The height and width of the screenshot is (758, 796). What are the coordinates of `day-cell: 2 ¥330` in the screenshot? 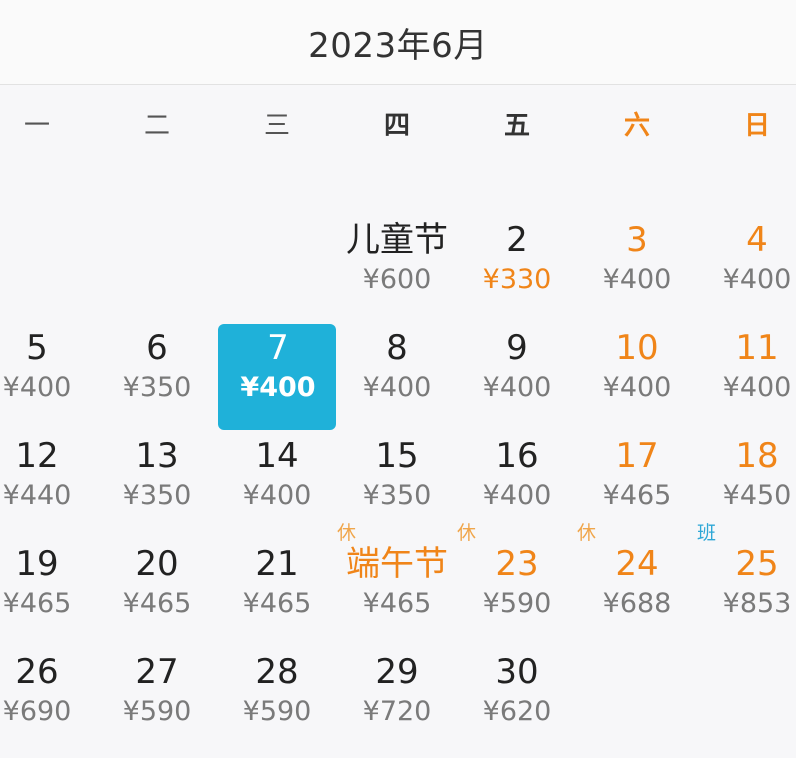 It's located at (517, 272).